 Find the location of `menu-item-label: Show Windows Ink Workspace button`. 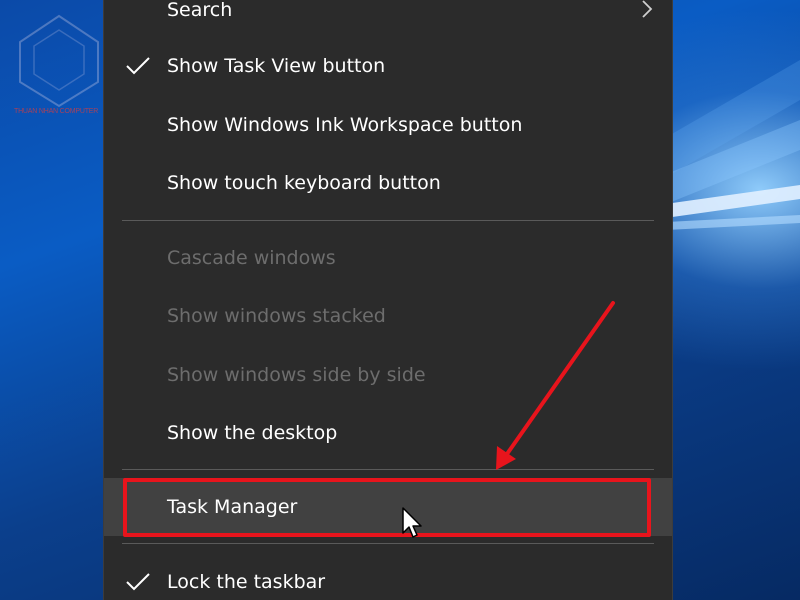

menu-item-label: Show Windows Ink Workspace button is located at coordinates (345, 125).